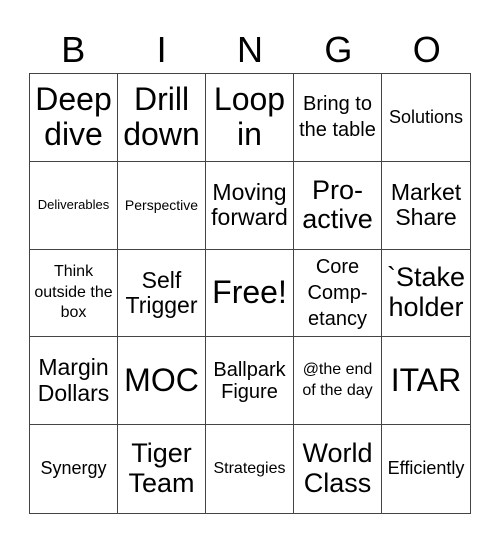 This screenshot has width=500, height=544. Describe the element at coordinates (338, 381) in the screenshot. I see `bingo-cell: @the end of the day` at that location.